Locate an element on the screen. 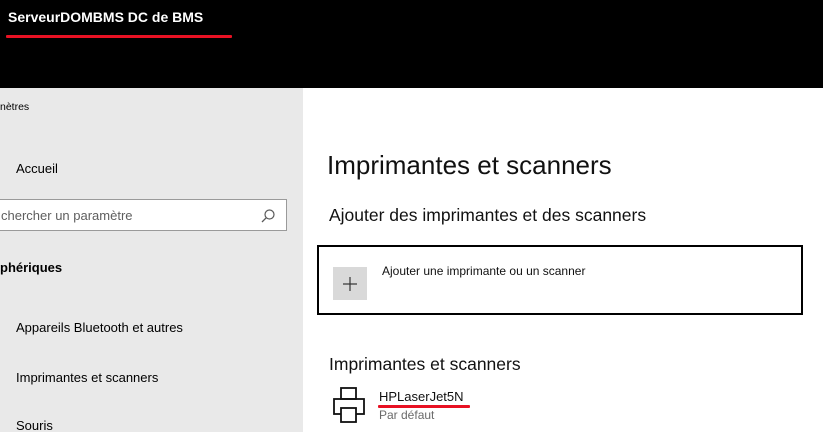 This screenshot has width=823, height=433. printers-list-heading: Imprimantes et scanners is located at coordinates (425, 364).